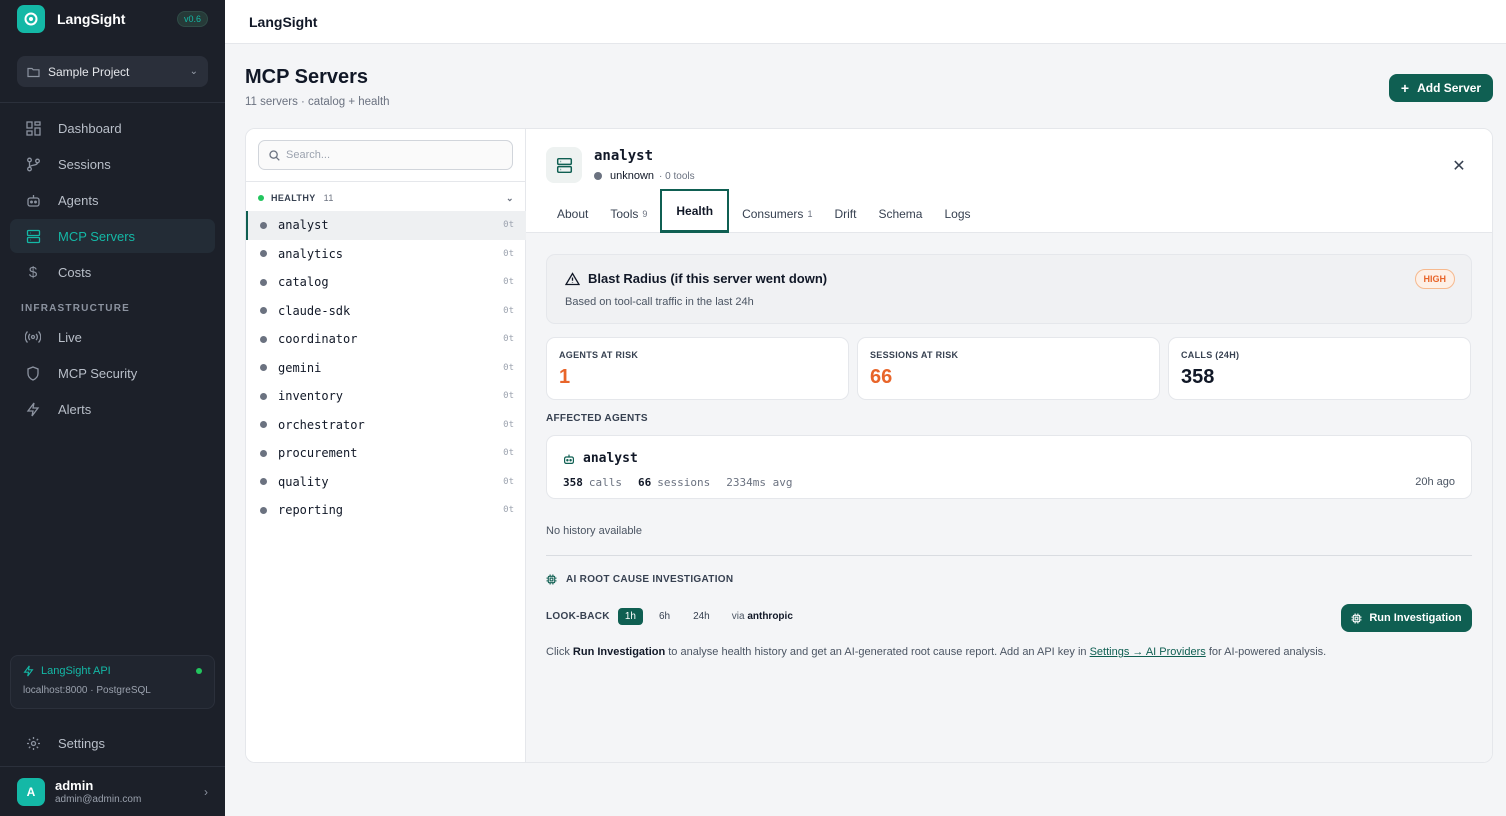  I want to click on tab-consumers: Consumers 1, so click(777, 214).